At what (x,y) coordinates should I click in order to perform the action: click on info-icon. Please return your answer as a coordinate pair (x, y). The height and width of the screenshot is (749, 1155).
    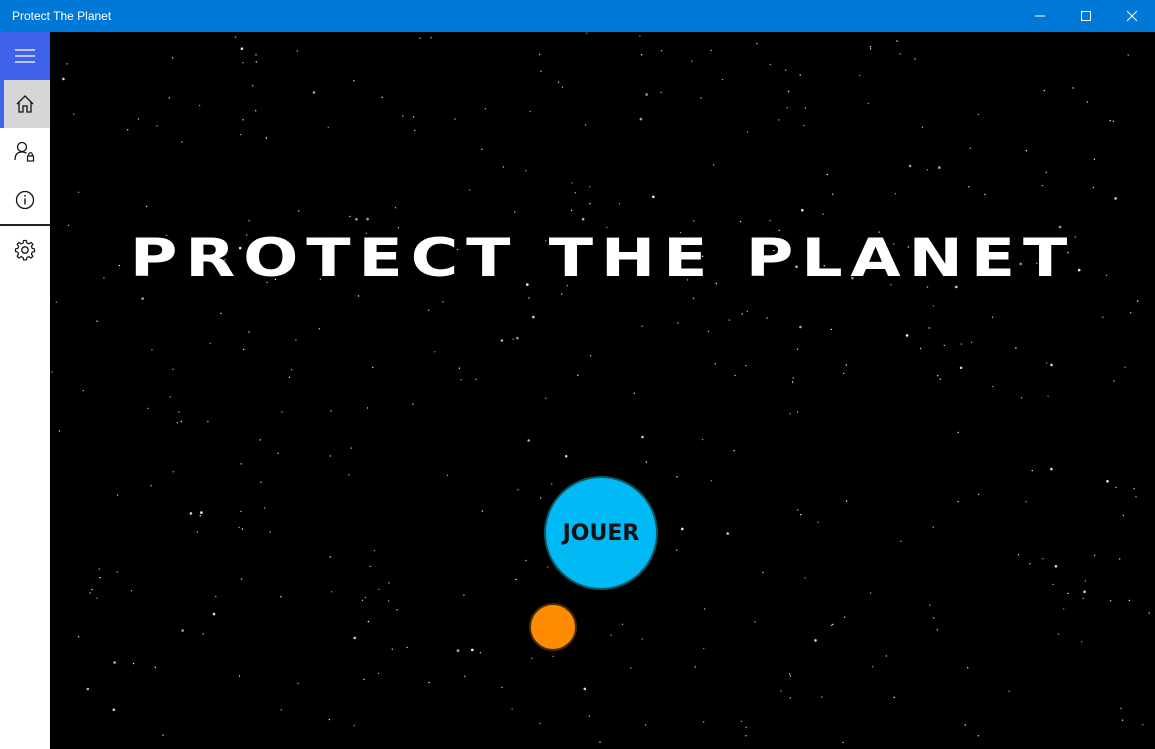
    Looking at the image, I should click on (25, 200).